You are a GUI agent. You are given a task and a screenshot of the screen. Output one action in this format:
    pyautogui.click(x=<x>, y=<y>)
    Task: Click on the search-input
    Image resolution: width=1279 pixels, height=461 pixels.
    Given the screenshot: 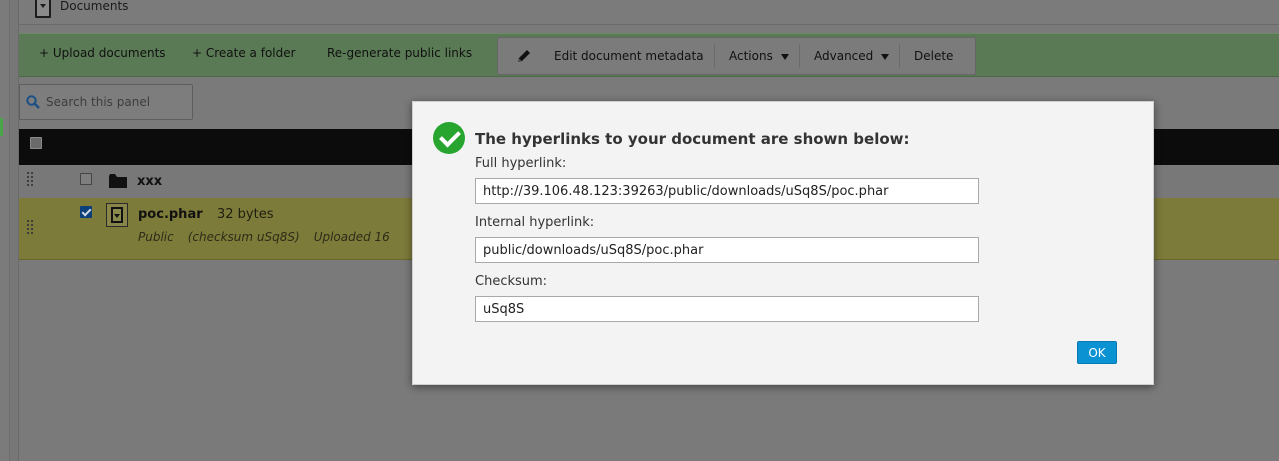 What is the action you would take?
    pyautogui.click(x=116, y=102)
    